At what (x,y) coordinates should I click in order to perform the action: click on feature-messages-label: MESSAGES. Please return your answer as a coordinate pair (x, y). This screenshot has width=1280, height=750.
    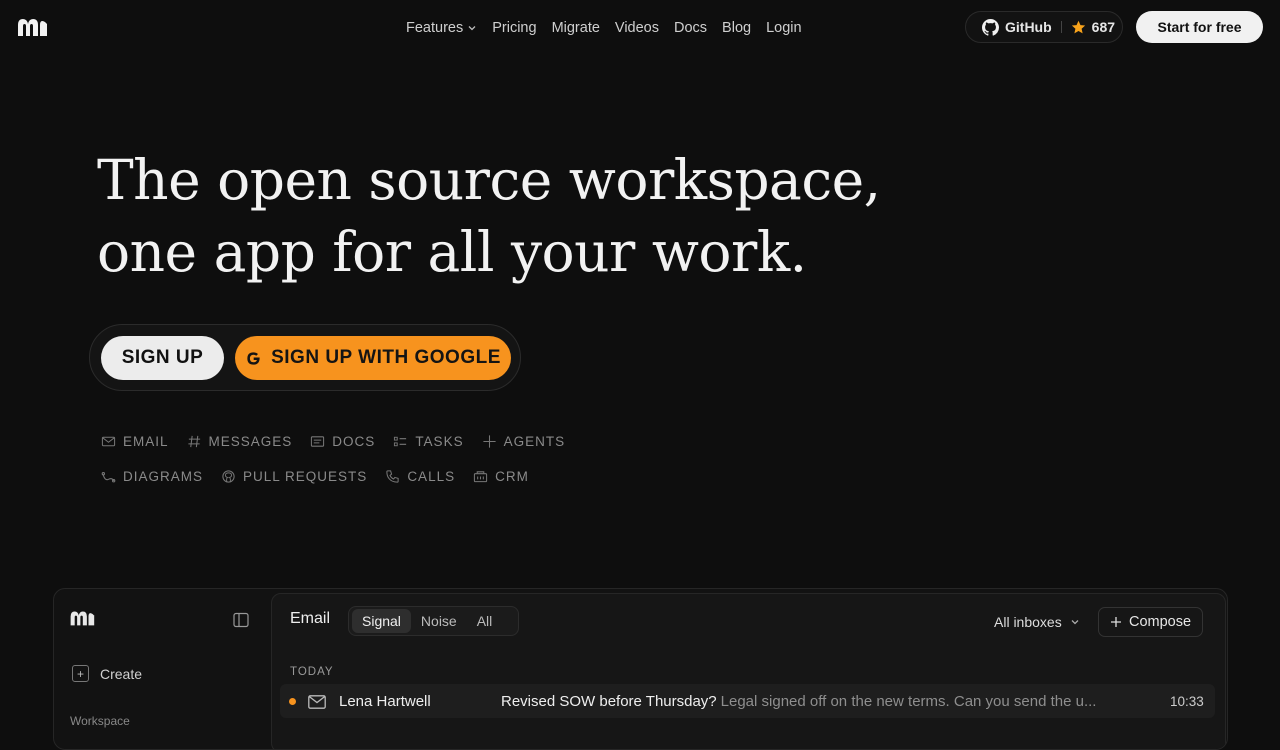
    Looking at the image, I should click on (250, 441).